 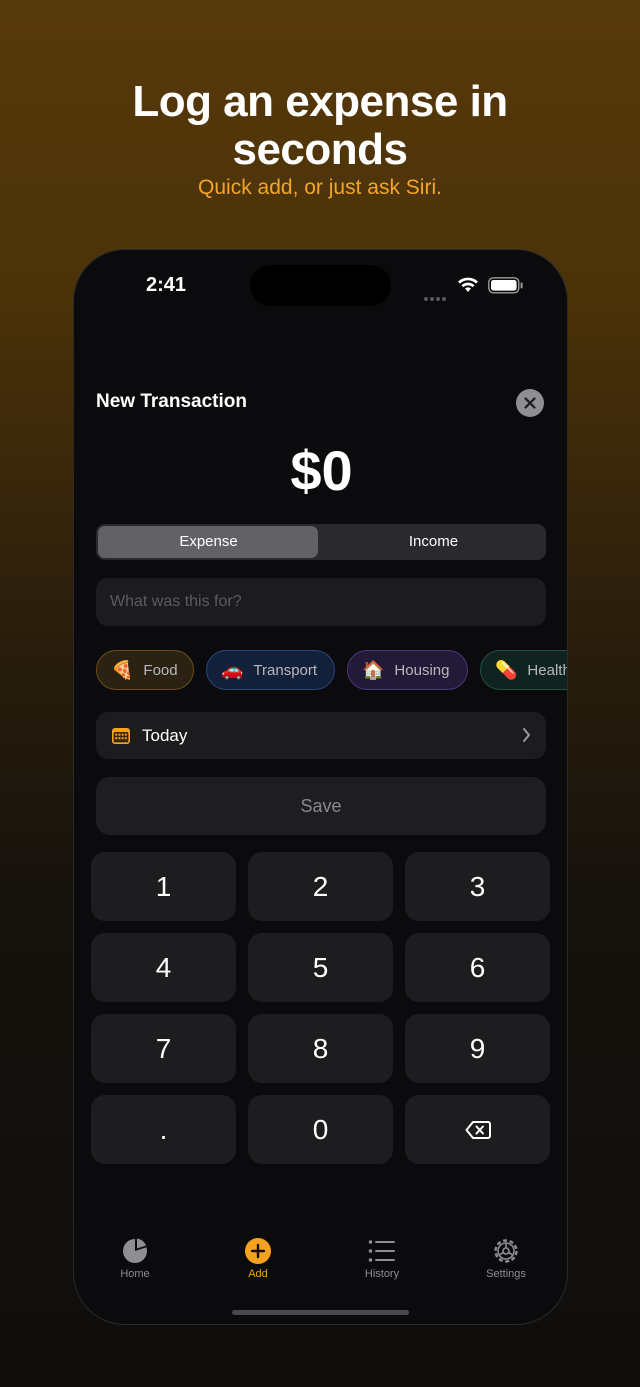 I want to click on segment-expense: Expense, so click(x=208, y=541).